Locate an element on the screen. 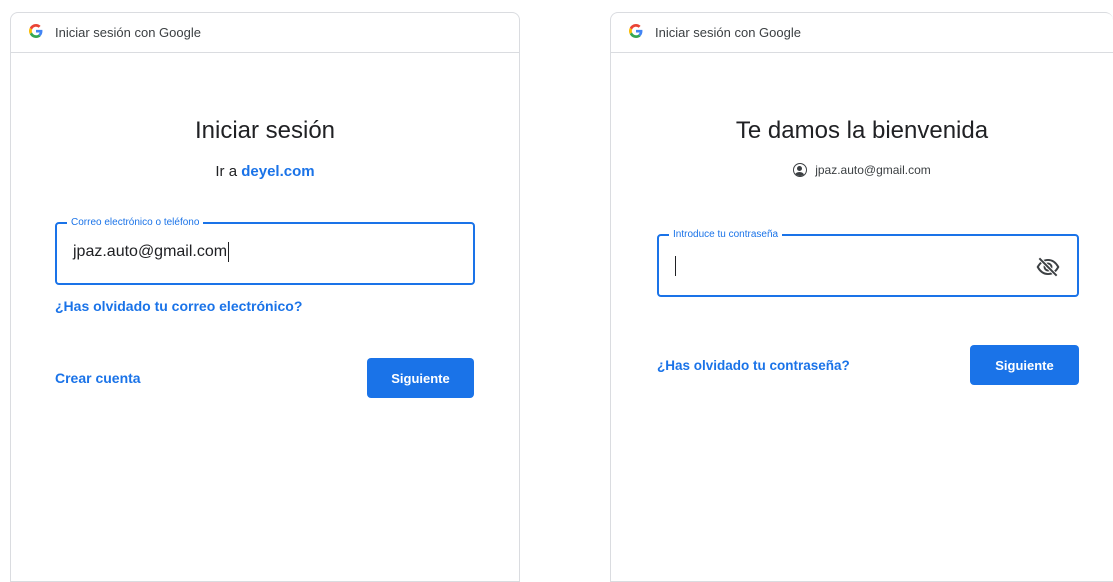  account-circle-icon is located at coordinates (800, 170).